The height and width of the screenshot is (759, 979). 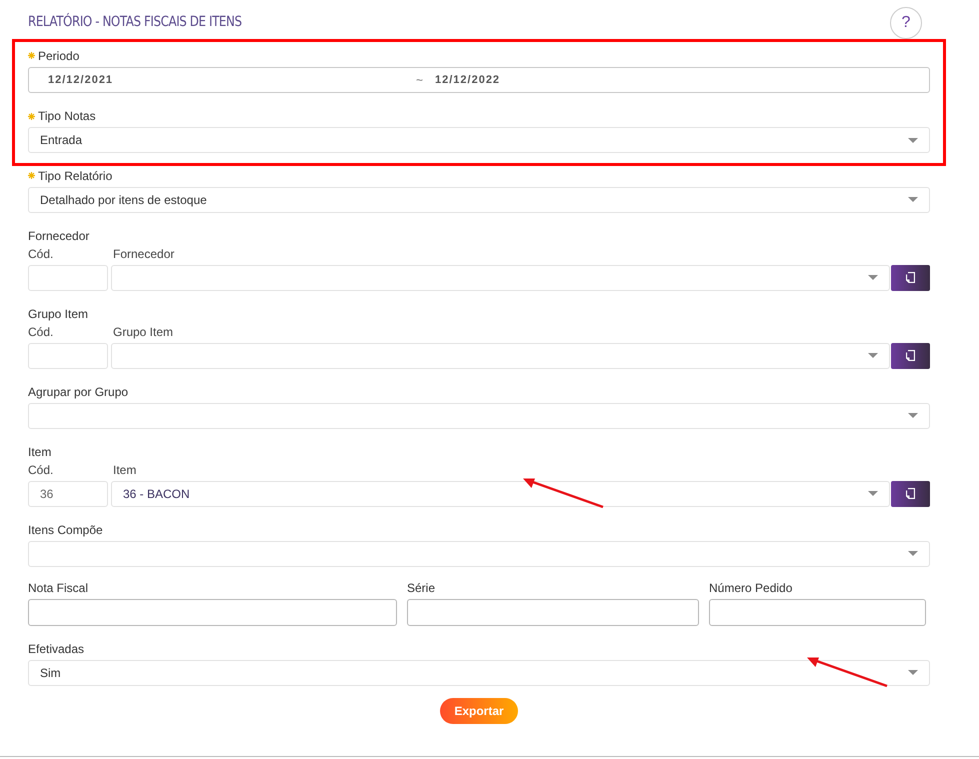 What do you see at coordinates (78, 391) in the screenshot?
I see `field-label: Agrupar por Grupo` at bounding box center [78, 391].